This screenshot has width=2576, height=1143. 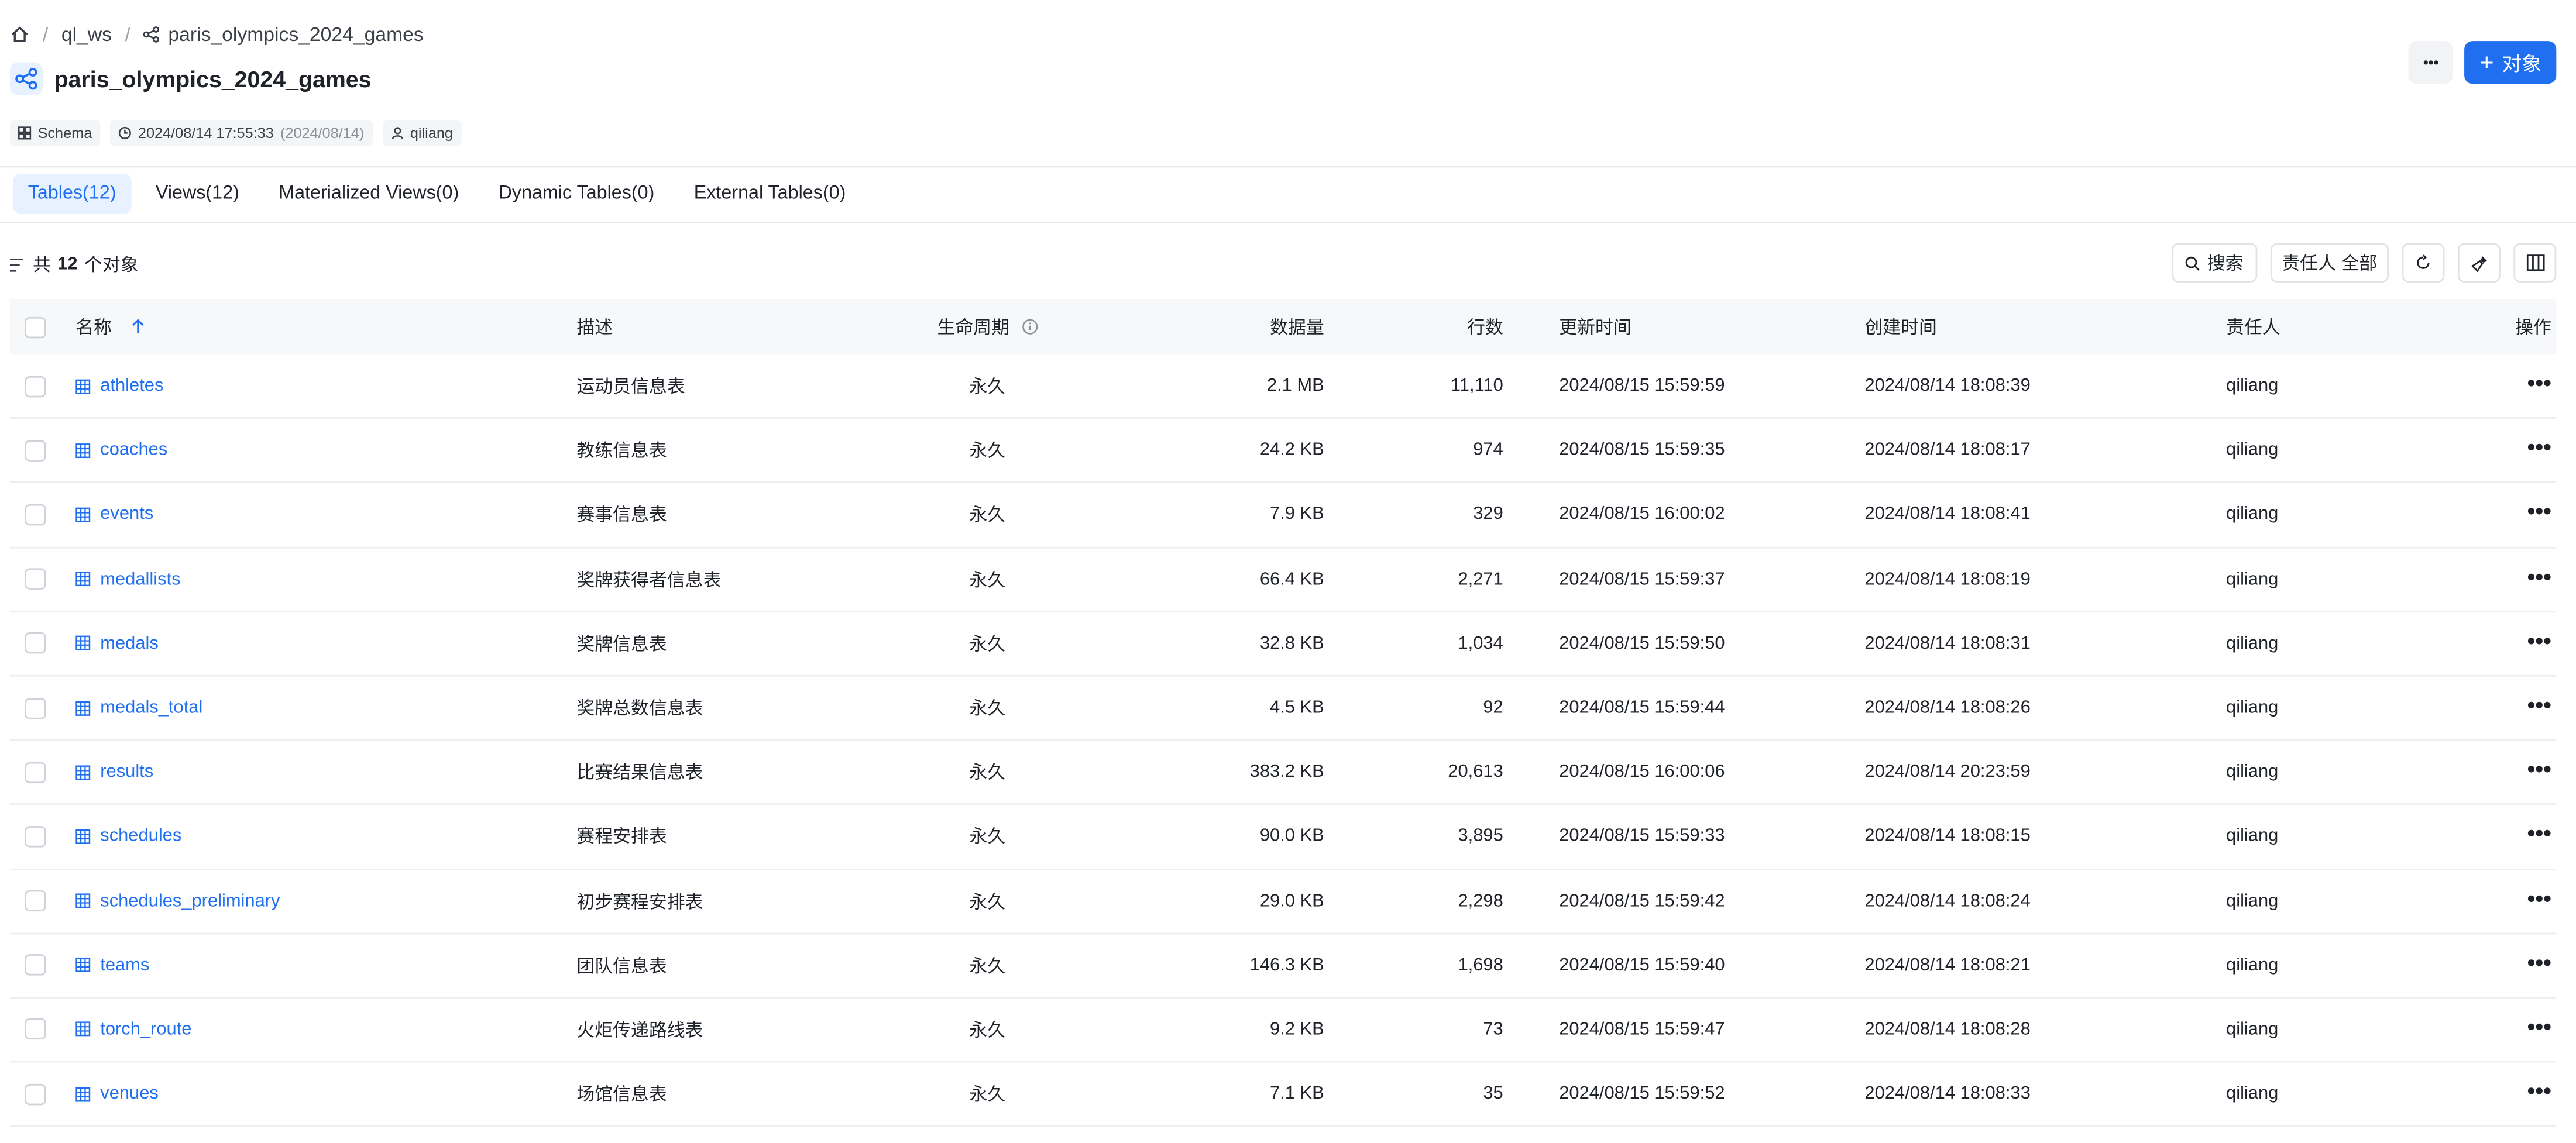 What do you see at coordinates (138, 327) in the screenshot?
I see `sort-ascending-icon` at bounding box center [138, 327].